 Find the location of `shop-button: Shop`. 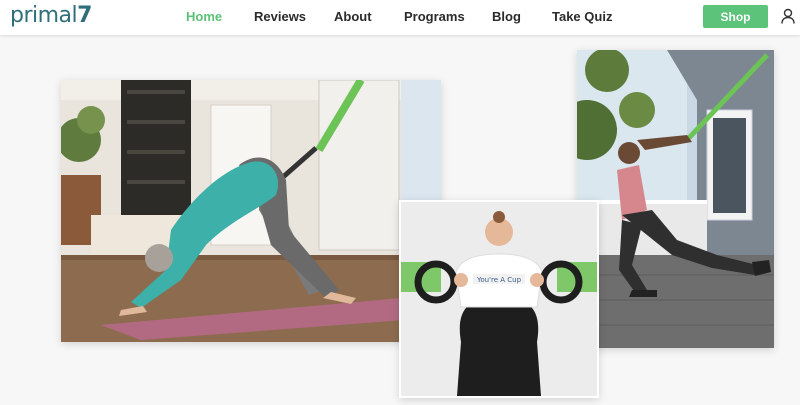

shop-button: Shop is located at coordinates (735, 16).